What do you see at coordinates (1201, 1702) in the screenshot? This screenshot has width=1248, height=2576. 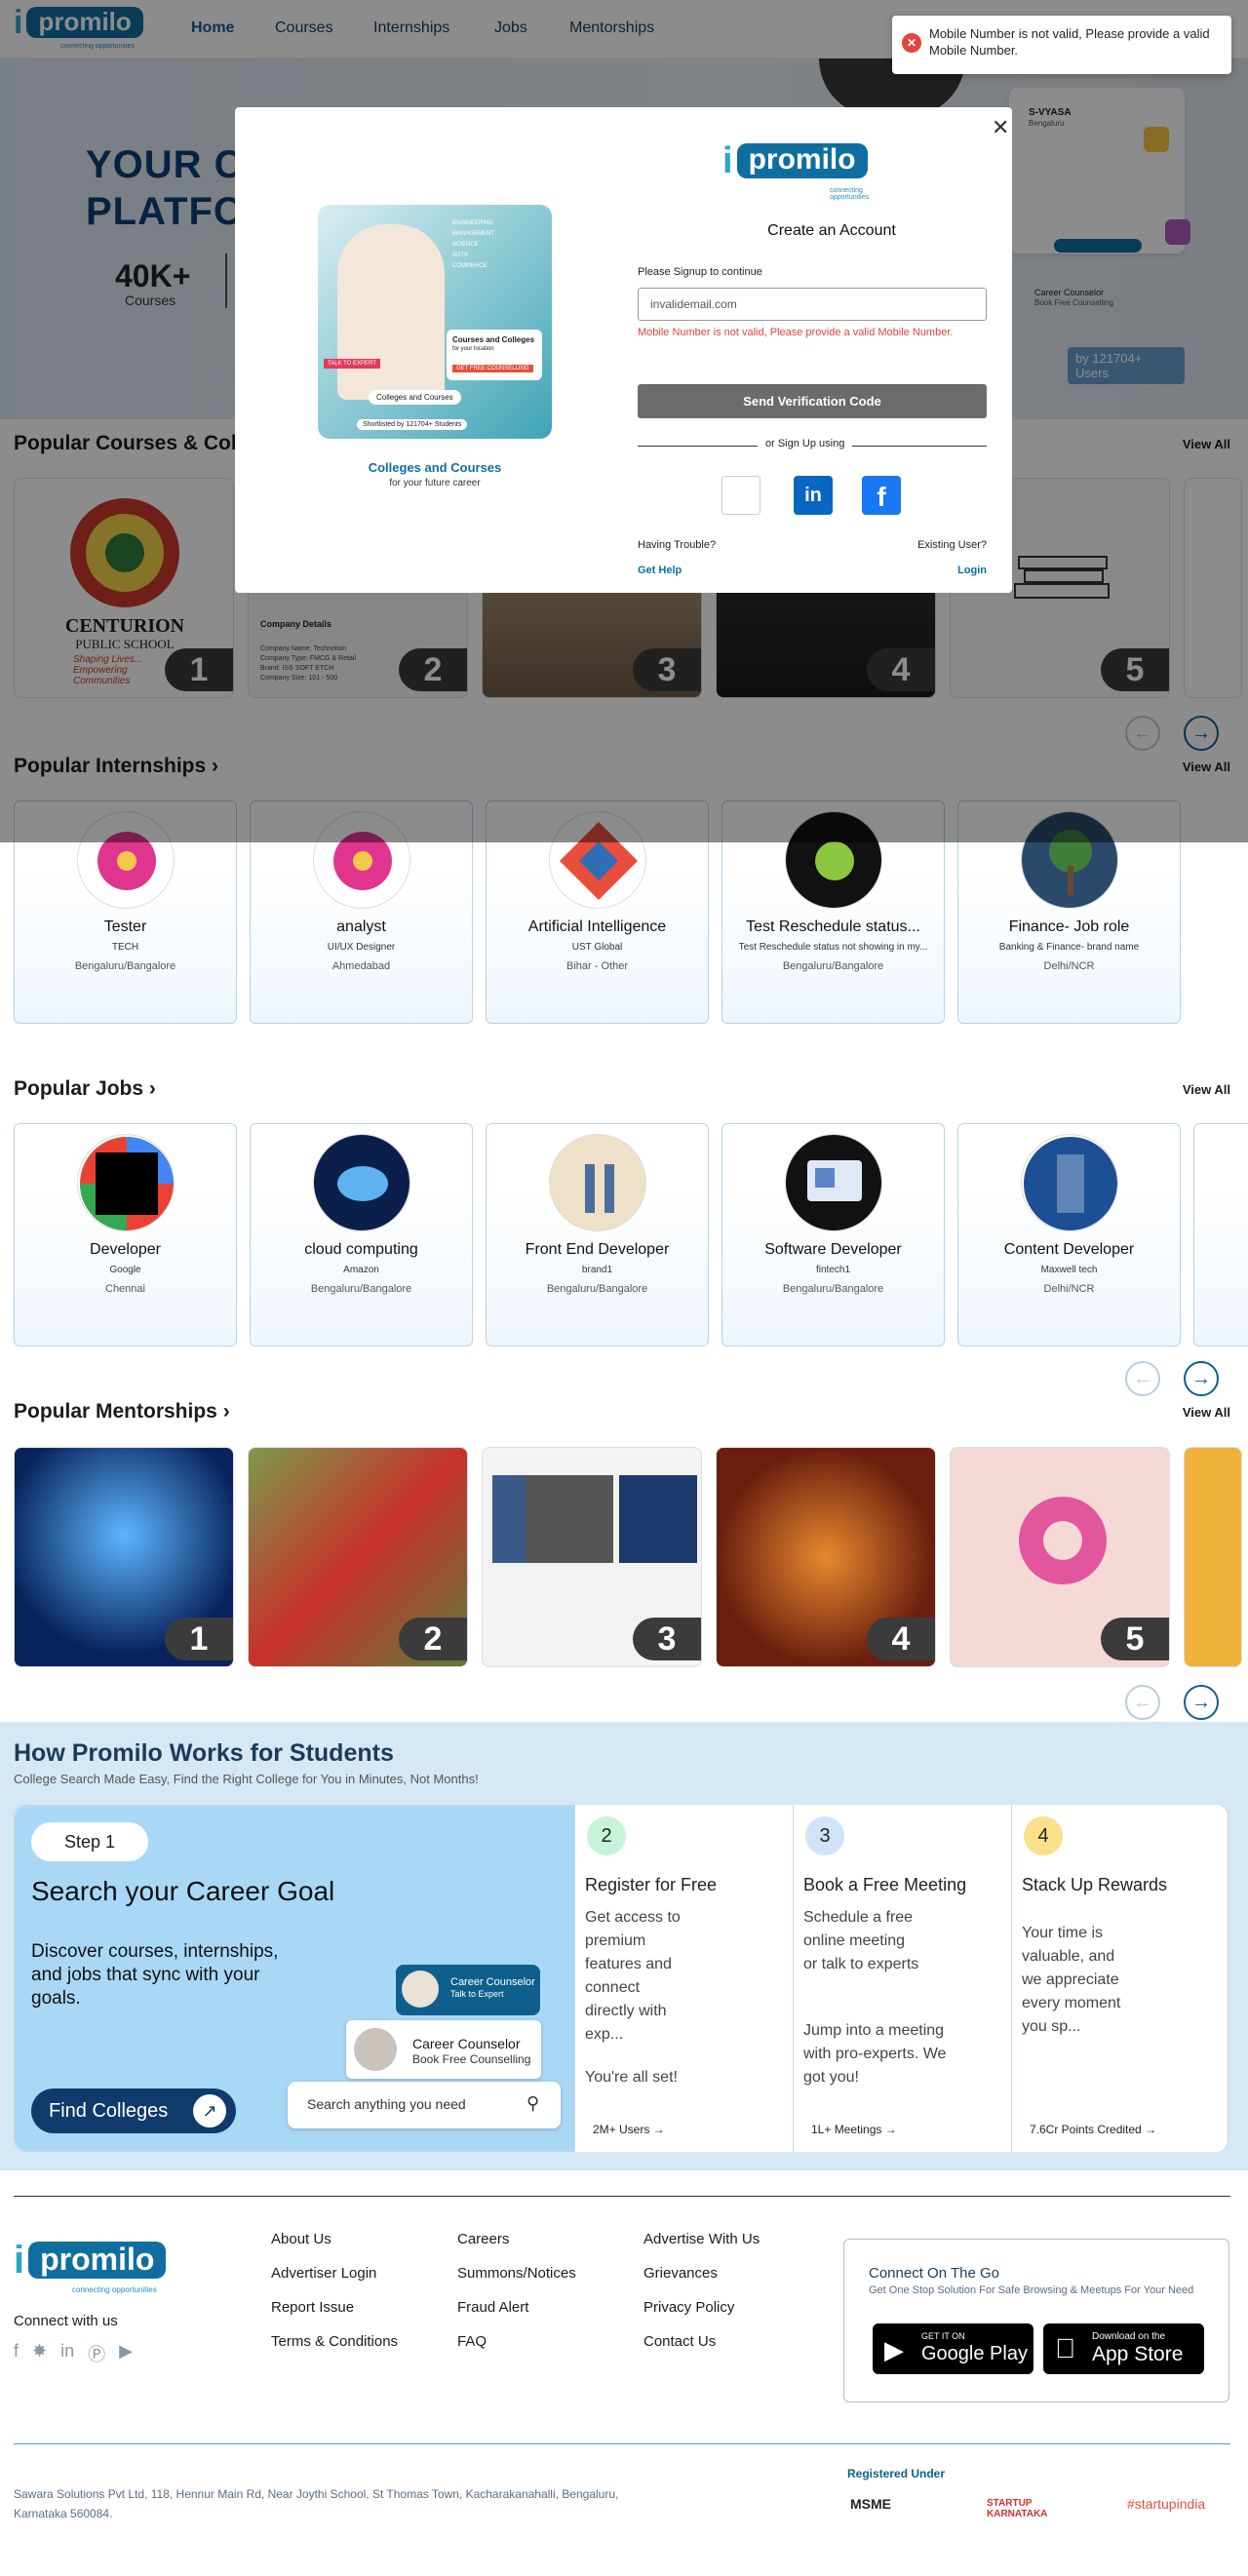 I see `mentorships-next-arrow-icon: →` at bounding box center [1201, 1702].